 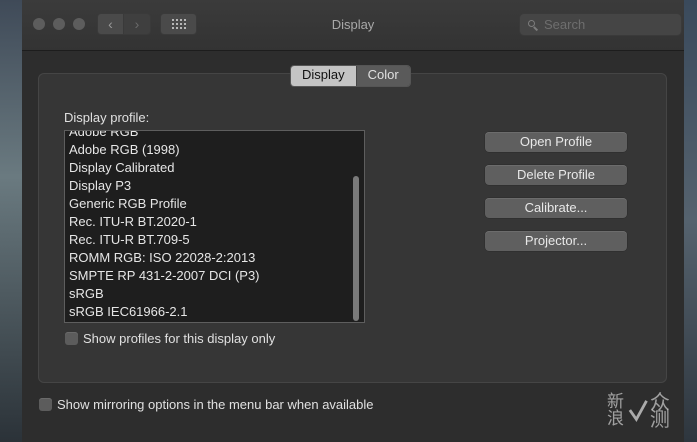 I want to click on tab-display: Display, so click(x=323, y=76).